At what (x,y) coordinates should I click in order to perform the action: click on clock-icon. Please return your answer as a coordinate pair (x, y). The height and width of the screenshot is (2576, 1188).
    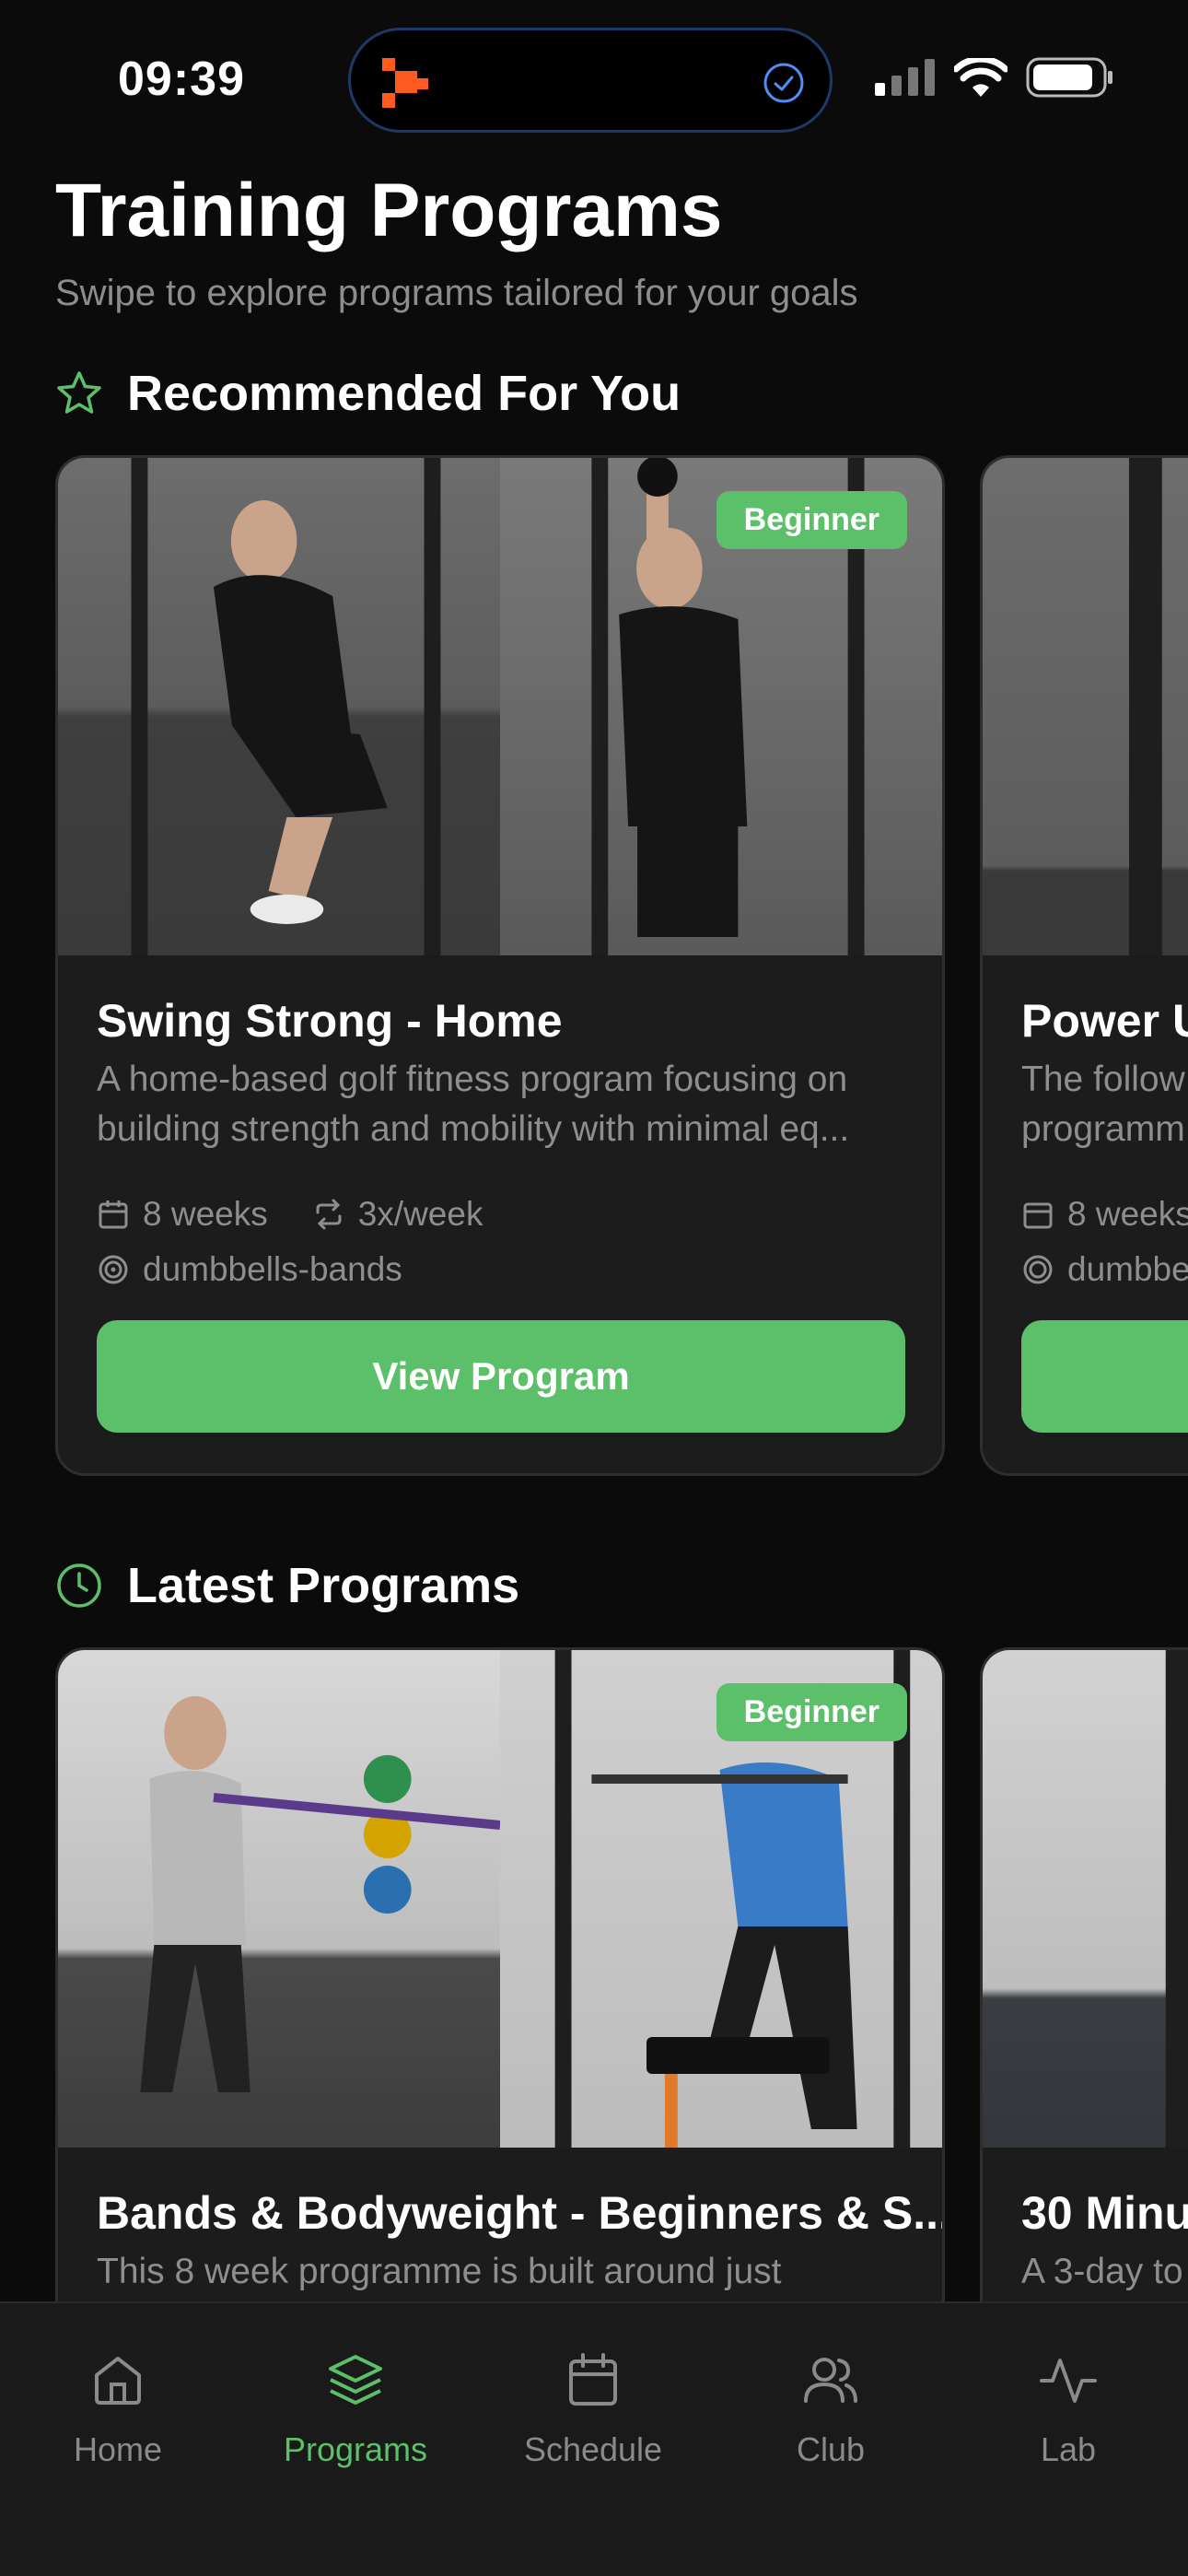
    Looking at the image, I should click on (79, 1585).